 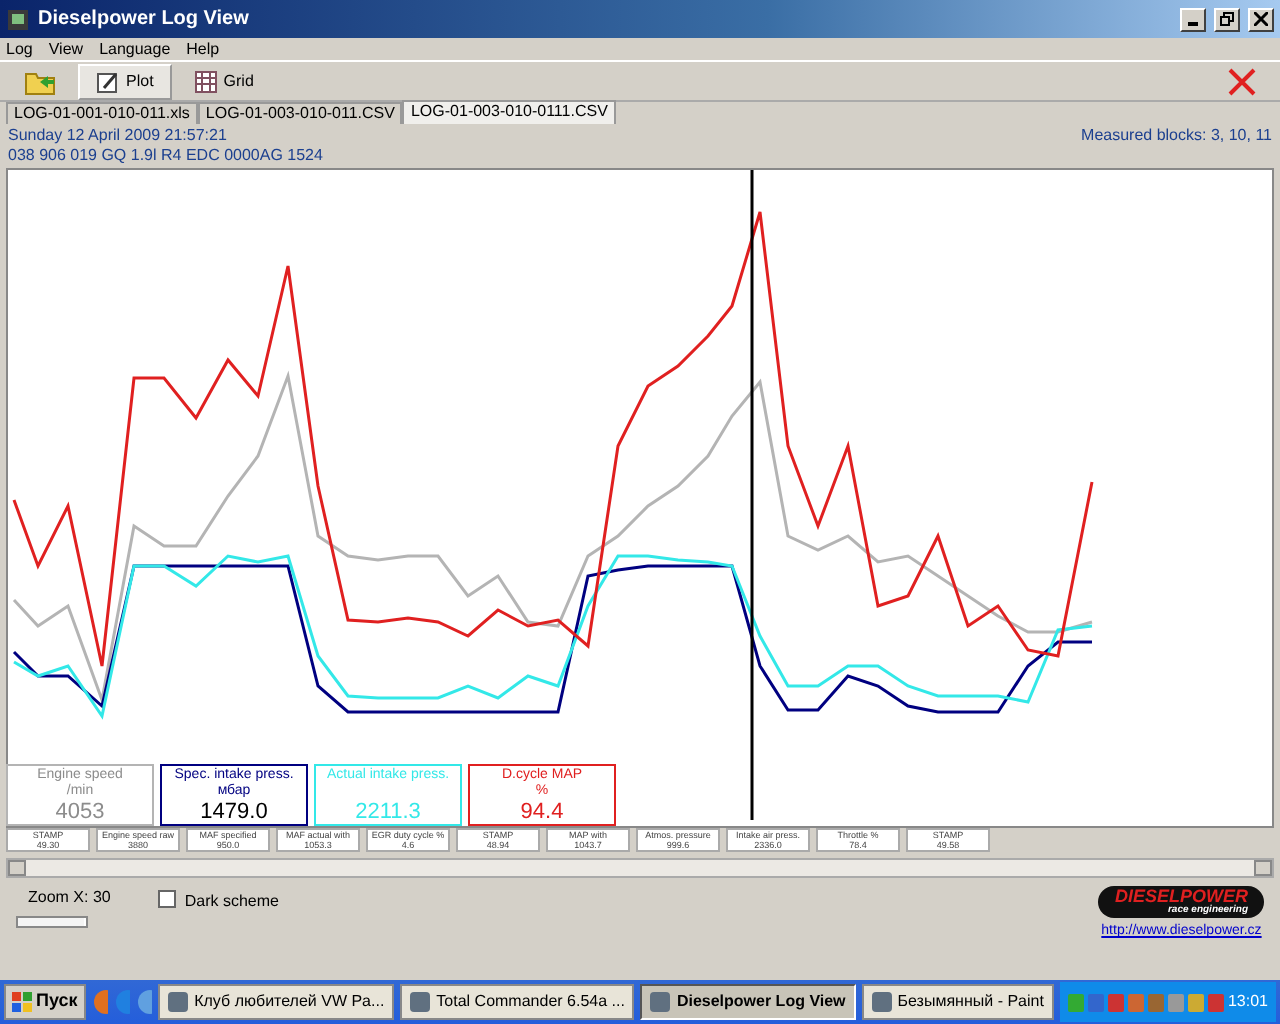 I want to click on minimize-button, so click(x=1193, y=19).